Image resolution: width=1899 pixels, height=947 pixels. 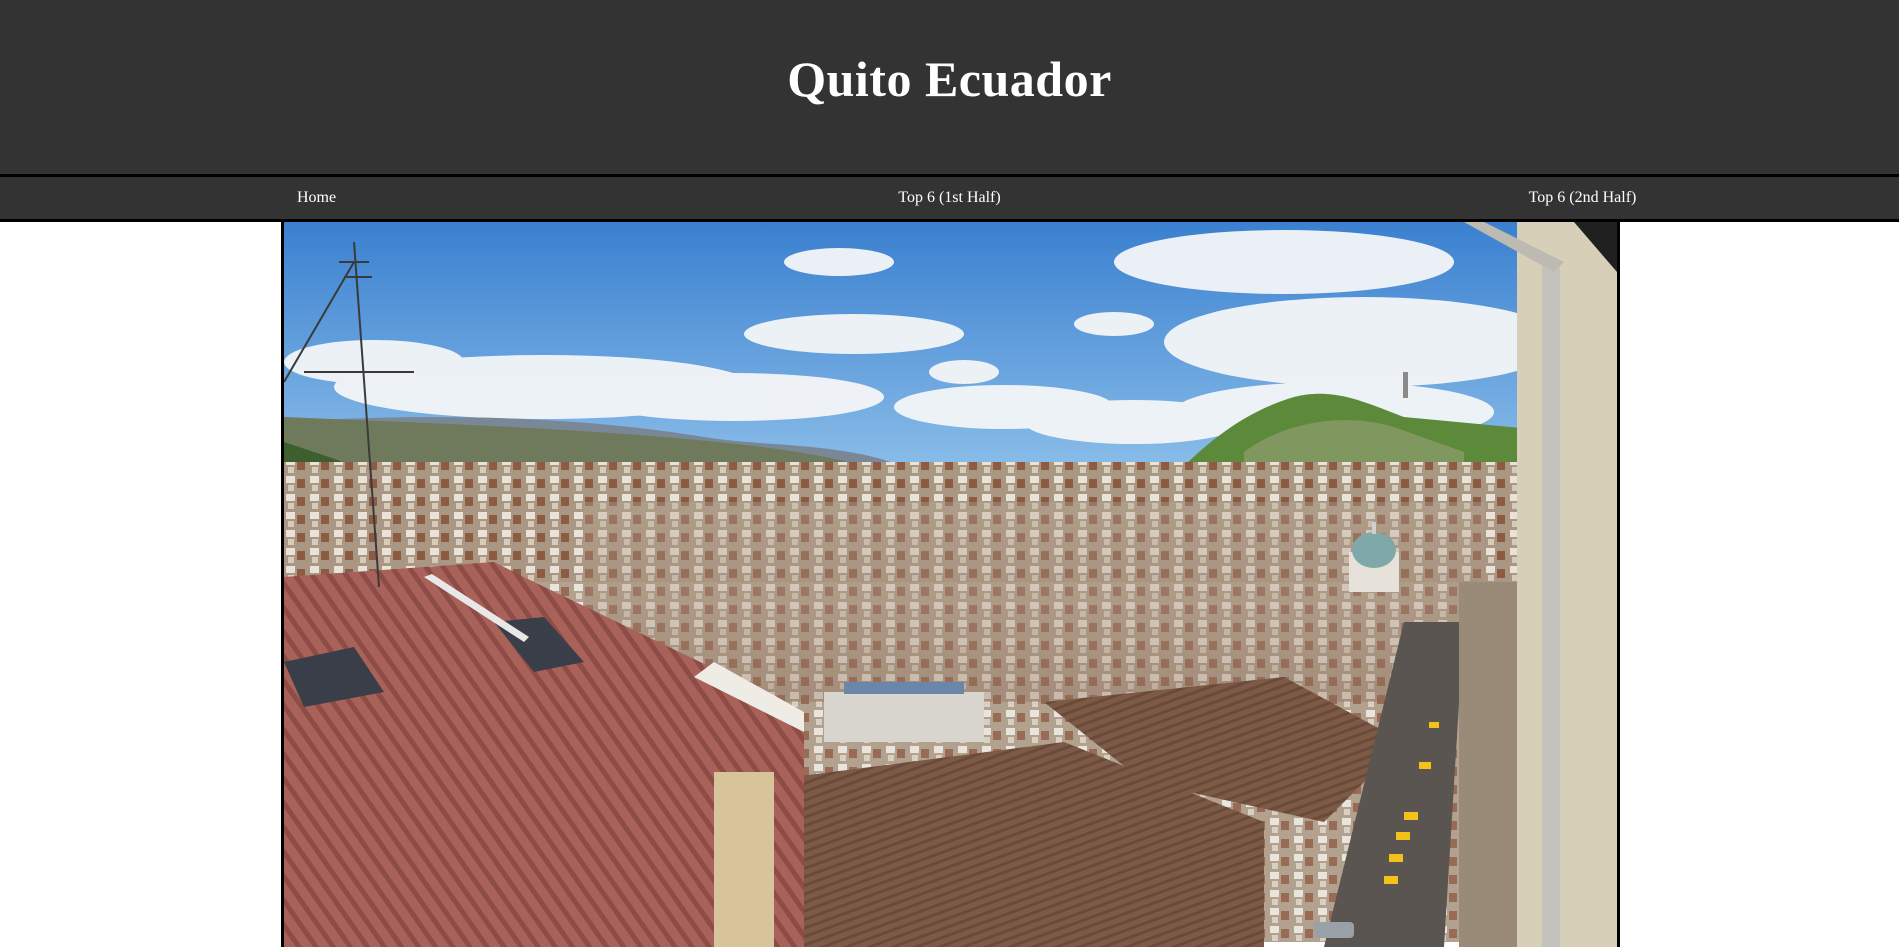 I want to click on statue, so click(x=1405, y=385).